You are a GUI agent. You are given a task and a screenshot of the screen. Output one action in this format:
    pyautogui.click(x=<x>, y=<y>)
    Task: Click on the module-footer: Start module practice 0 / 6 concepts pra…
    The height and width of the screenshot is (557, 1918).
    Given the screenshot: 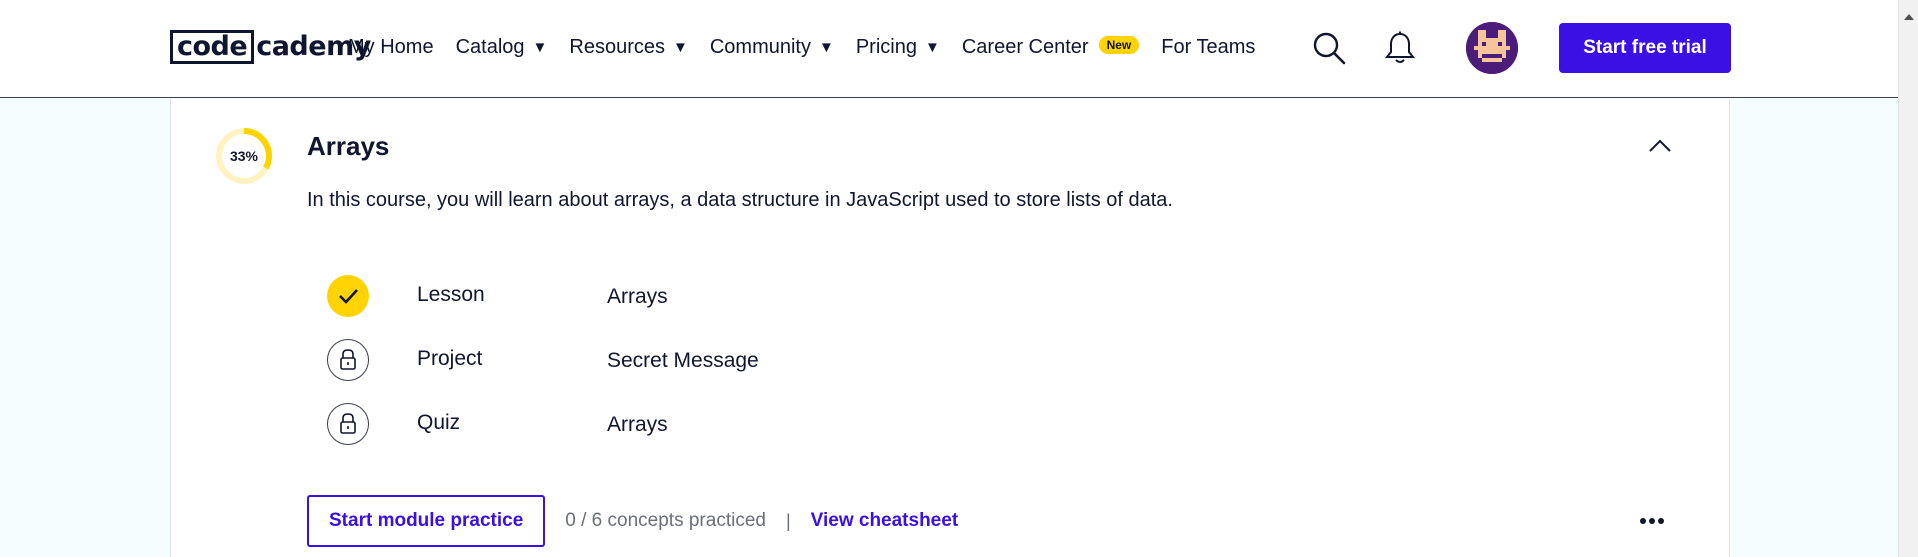 What is the action you would take?
    pyautogui.click(x=632, y=521)
    